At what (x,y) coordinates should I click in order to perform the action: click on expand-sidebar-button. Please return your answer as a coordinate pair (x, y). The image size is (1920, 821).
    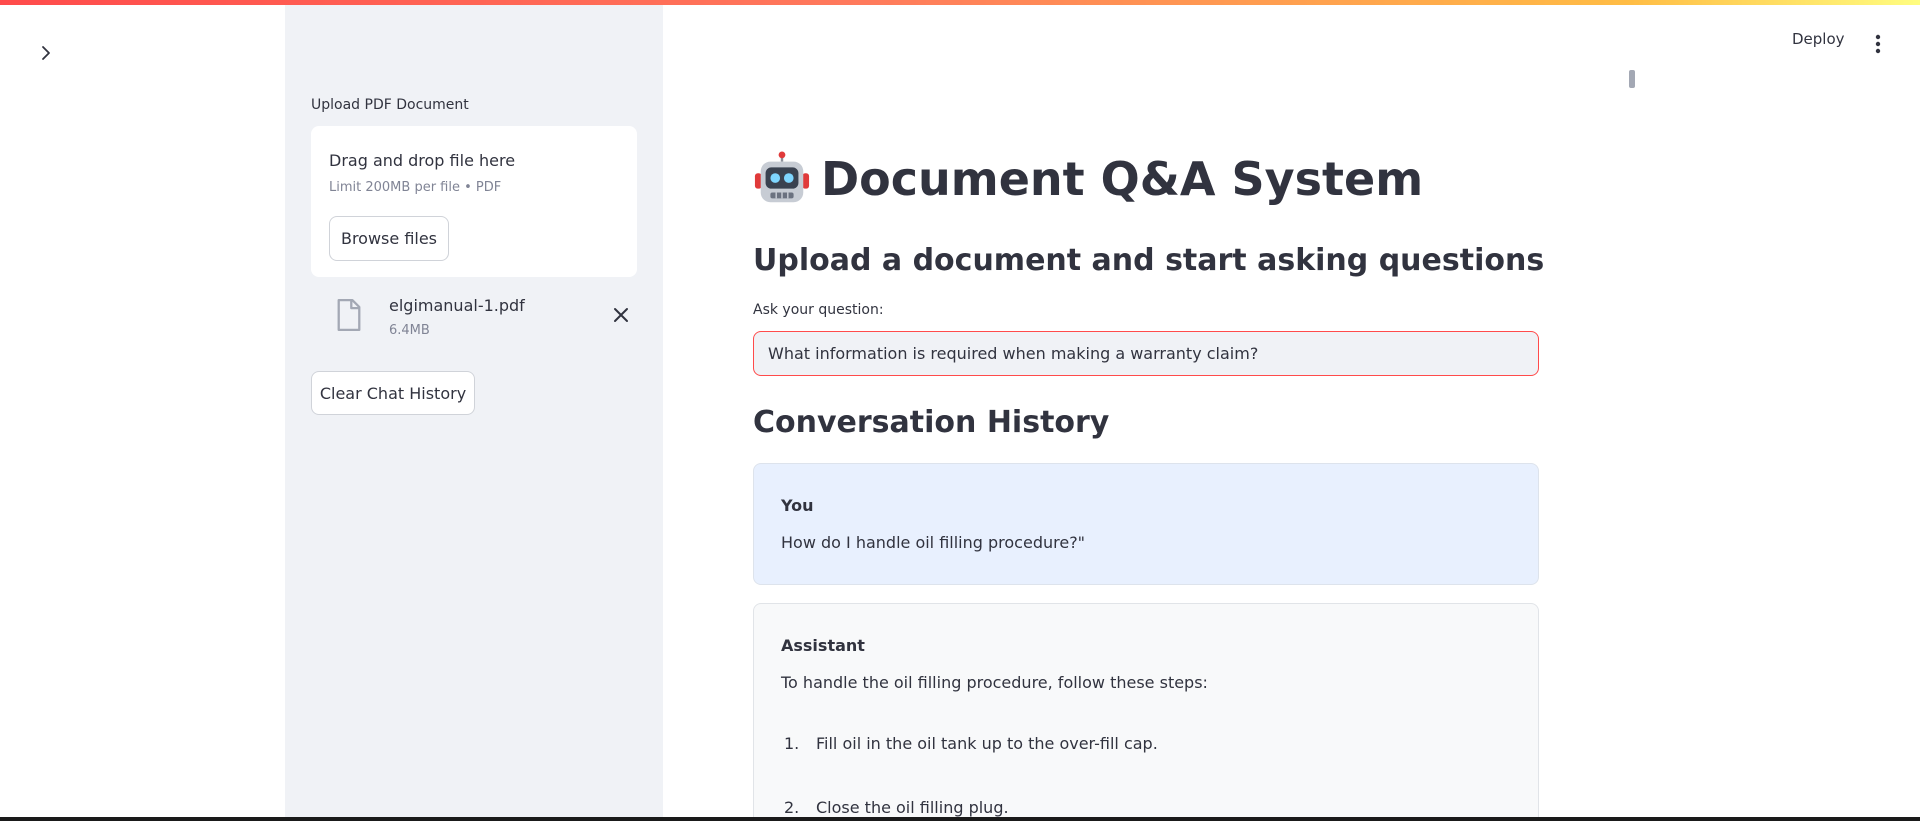
    Looking at the image, I should click on (46, 53).